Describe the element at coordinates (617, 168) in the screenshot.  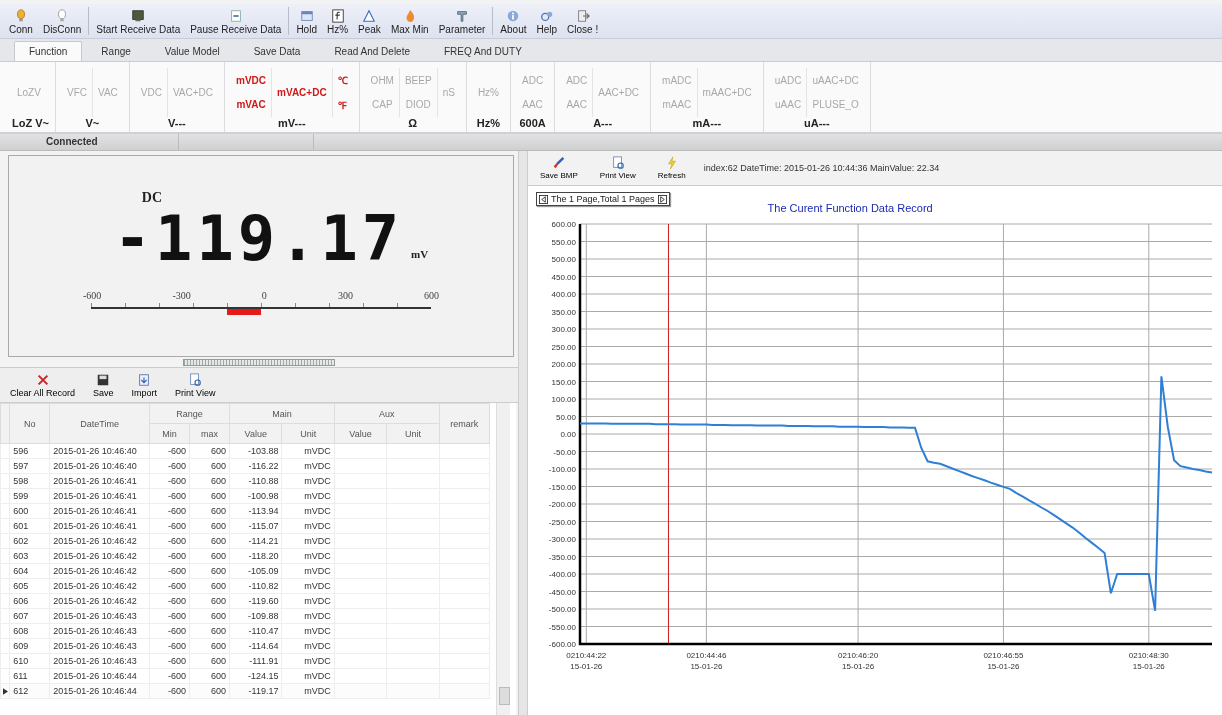
I see `chart-toolbar-button: Print View` at that location.